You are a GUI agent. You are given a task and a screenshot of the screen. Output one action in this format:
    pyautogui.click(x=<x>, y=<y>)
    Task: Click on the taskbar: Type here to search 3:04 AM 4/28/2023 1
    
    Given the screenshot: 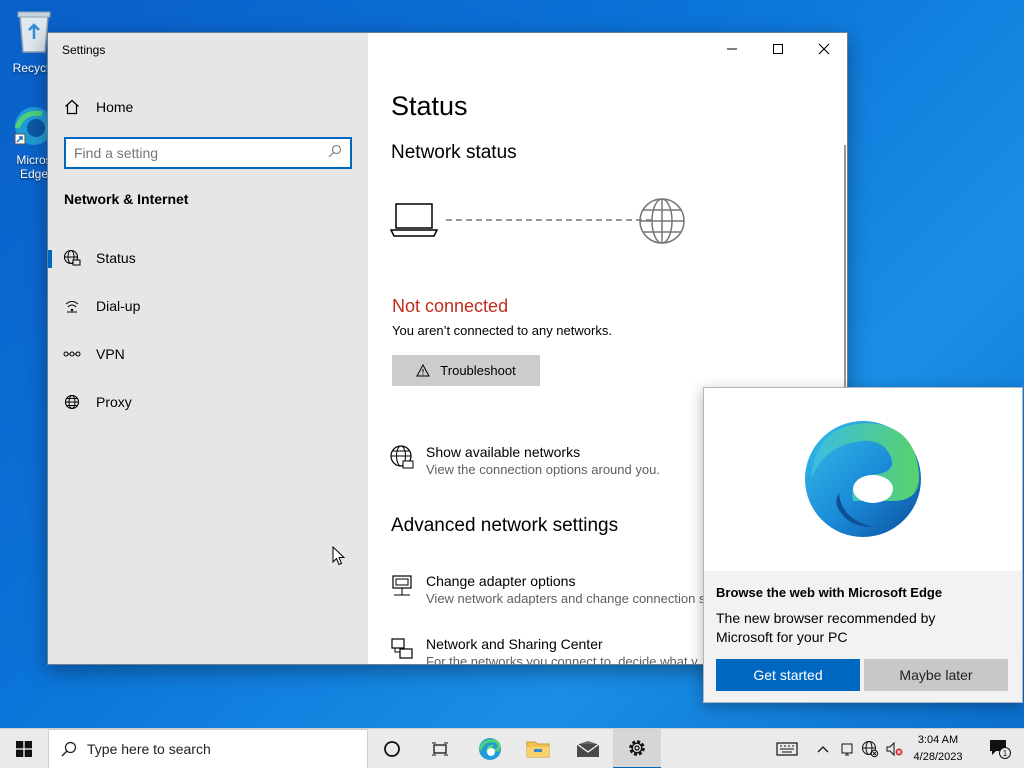 What is the action you would take?
    pyautogui.click(x=512, y=748)
    